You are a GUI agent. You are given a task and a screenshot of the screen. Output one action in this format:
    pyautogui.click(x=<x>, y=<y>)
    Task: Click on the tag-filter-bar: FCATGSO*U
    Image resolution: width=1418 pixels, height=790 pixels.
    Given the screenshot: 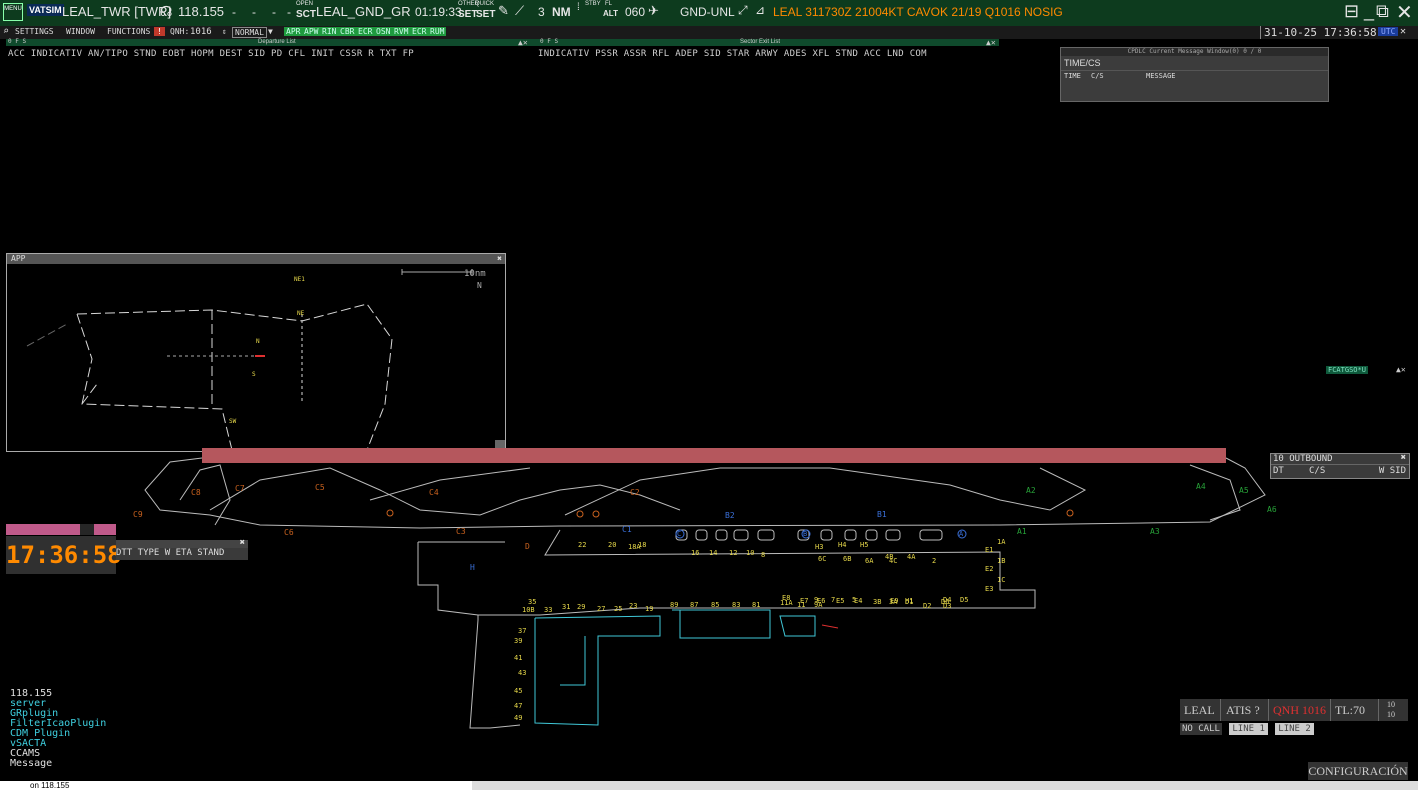 What is the action you would take?
    pyautogui.click(x=1347, y=370)
    